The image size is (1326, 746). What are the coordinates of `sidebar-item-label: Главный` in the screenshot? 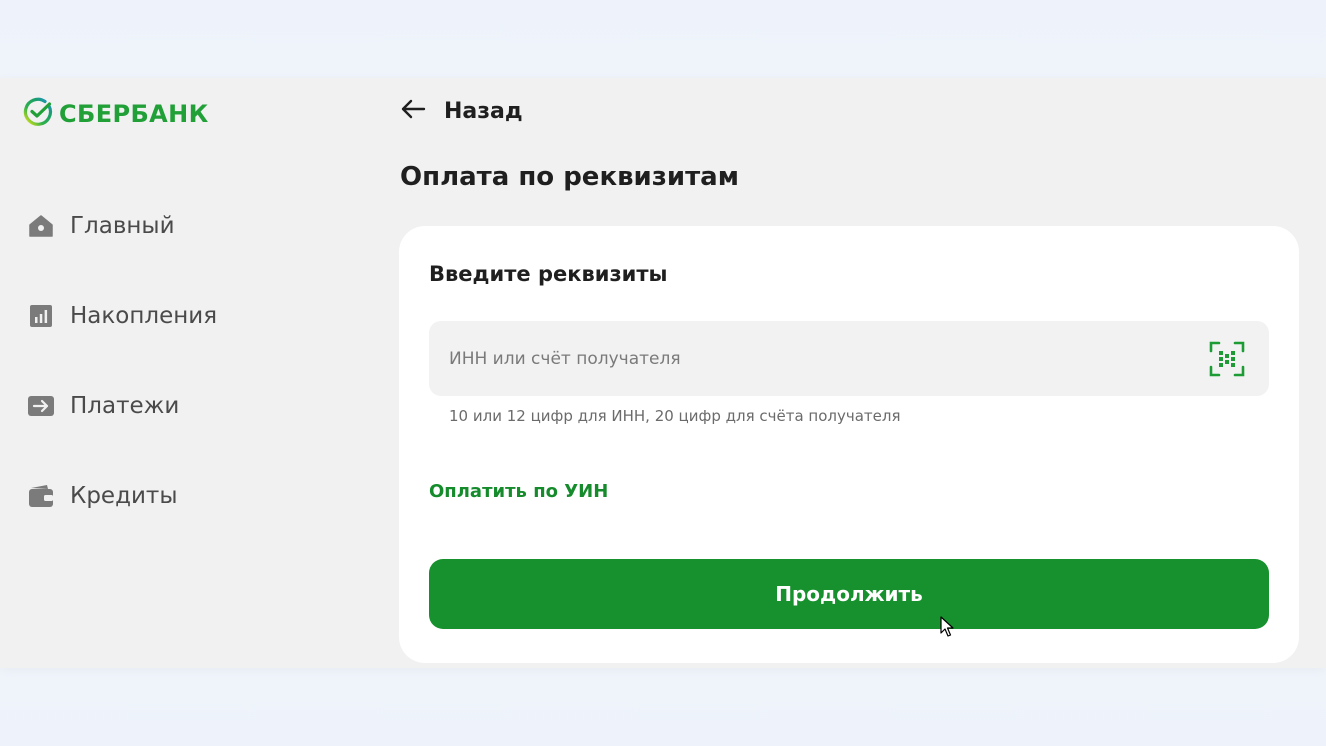 It's located at (122, 226).